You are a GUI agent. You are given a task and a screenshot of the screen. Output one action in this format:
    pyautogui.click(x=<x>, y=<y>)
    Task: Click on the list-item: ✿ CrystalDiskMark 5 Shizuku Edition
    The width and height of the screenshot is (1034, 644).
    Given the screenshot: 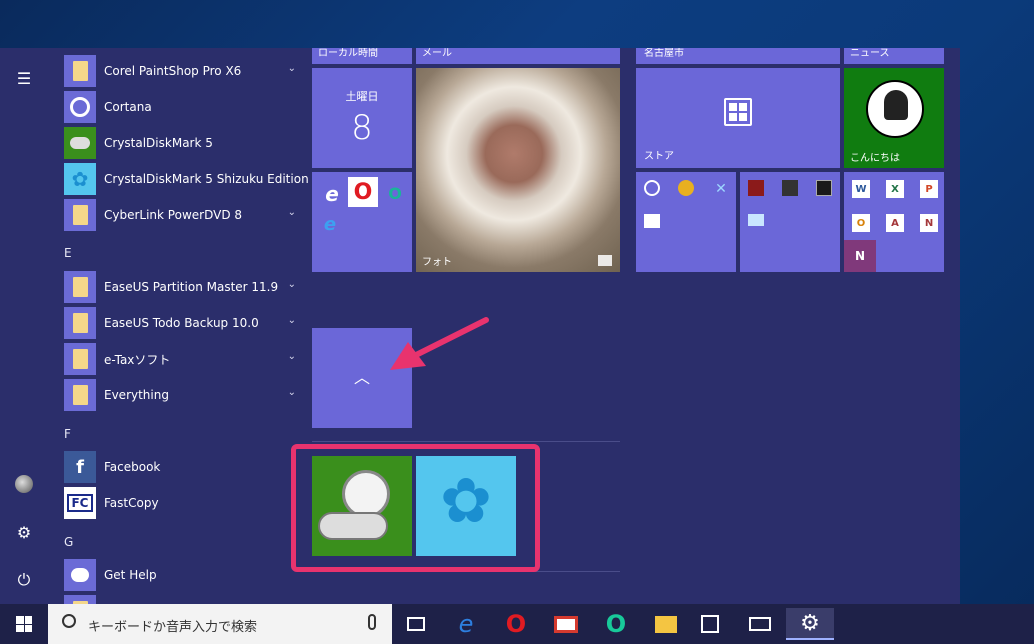 What is the action you would take?
    pyautogui.click(x=186, y=179)
    